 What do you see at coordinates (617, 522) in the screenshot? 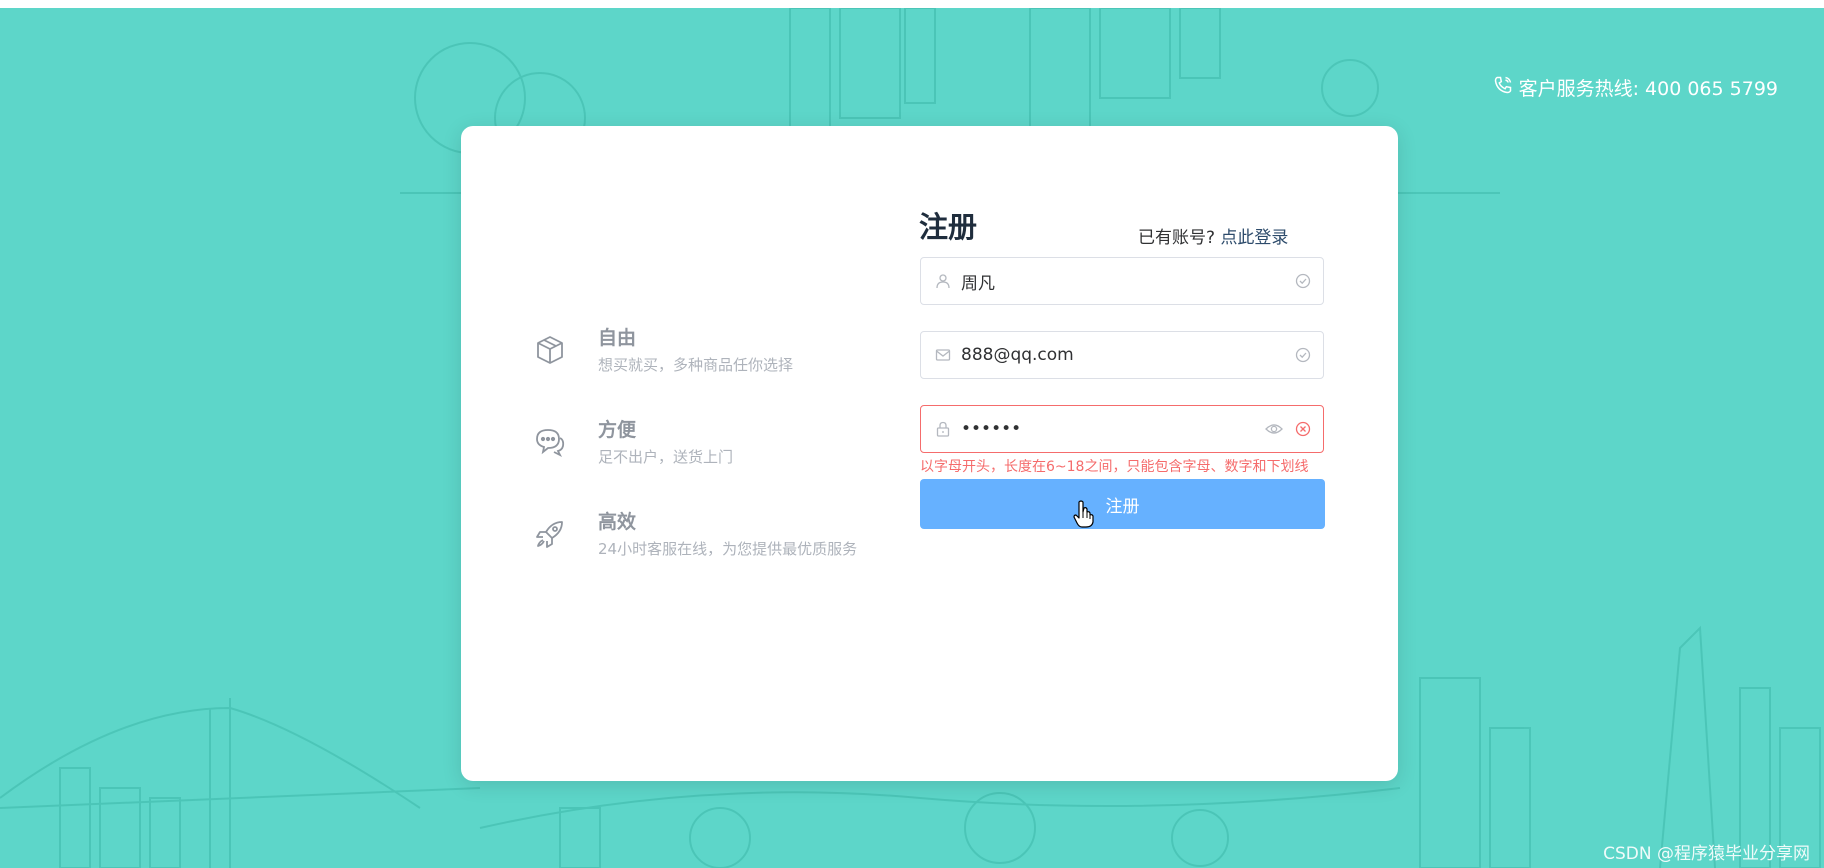
I see `feature-title: 高效` at bounding box center [617, 522].